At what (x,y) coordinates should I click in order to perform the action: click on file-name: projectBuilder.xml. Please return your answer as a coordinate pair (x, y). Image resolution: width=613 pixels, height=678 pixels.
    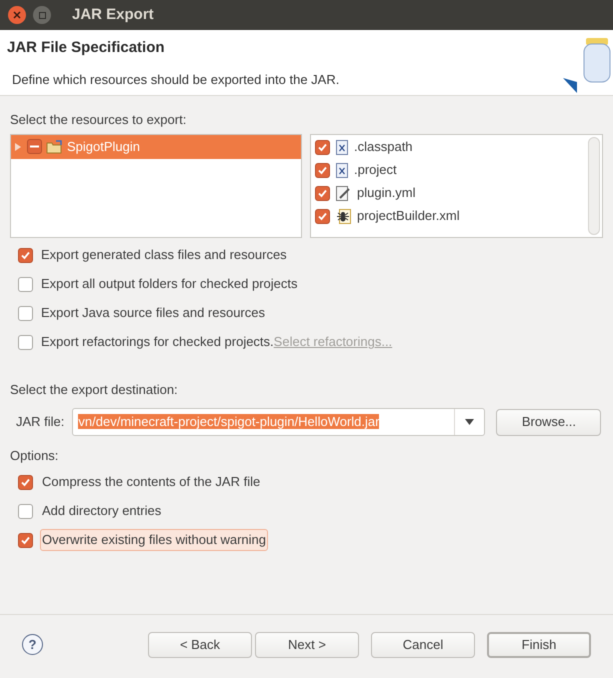
    Looking at the image, I should click on (408, 216).